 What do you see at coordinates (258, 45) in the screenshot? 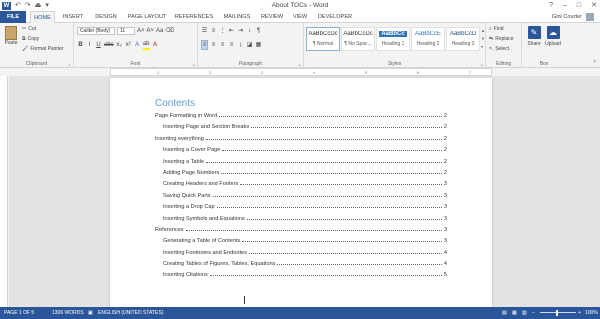
I see `borders-icon: ▦` at bounding box center [258, 45].